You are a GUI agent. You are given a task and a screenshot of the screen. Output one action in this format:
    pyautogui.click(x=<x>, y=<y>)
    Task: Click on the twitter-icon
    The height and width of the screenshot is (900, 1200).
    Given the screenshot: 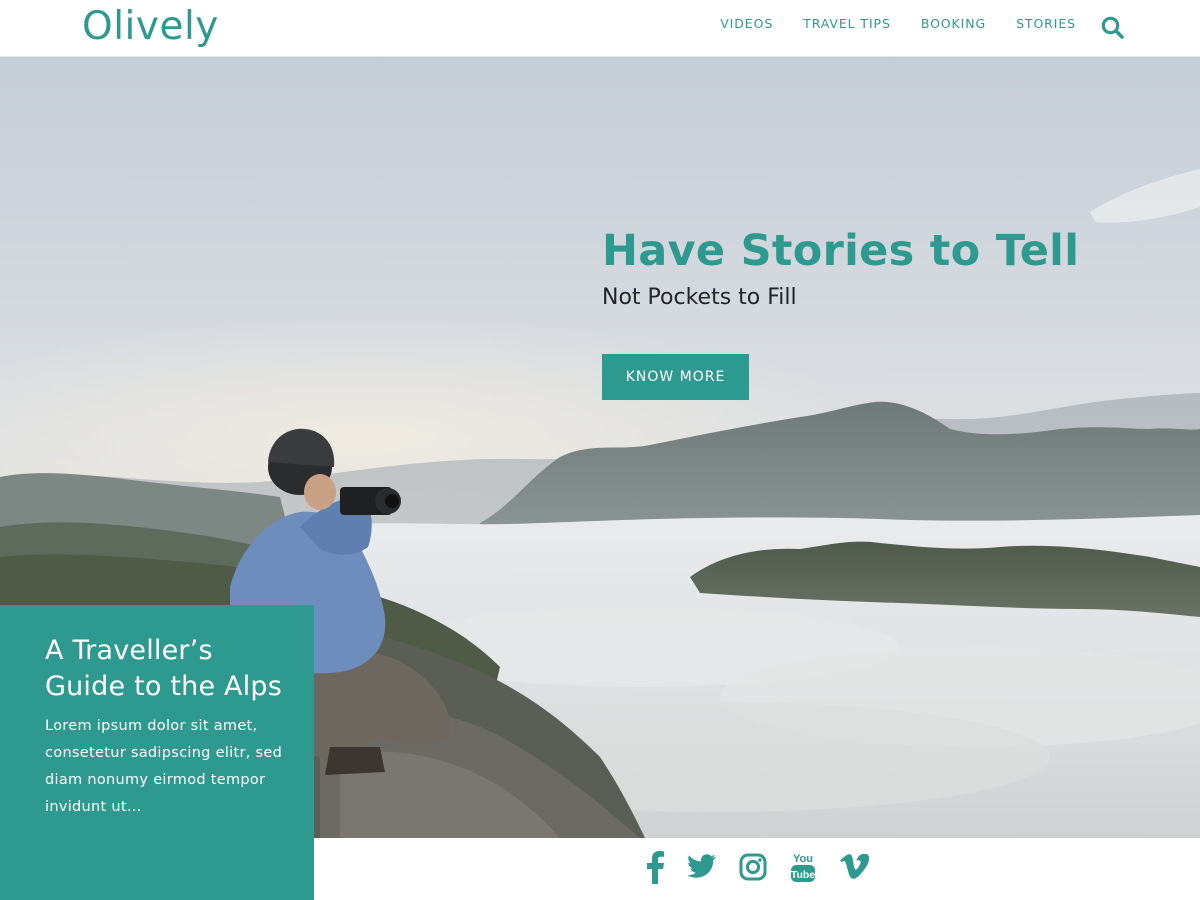 What is the action you would take?
    pyautogui.click(x=701, y=868)
    